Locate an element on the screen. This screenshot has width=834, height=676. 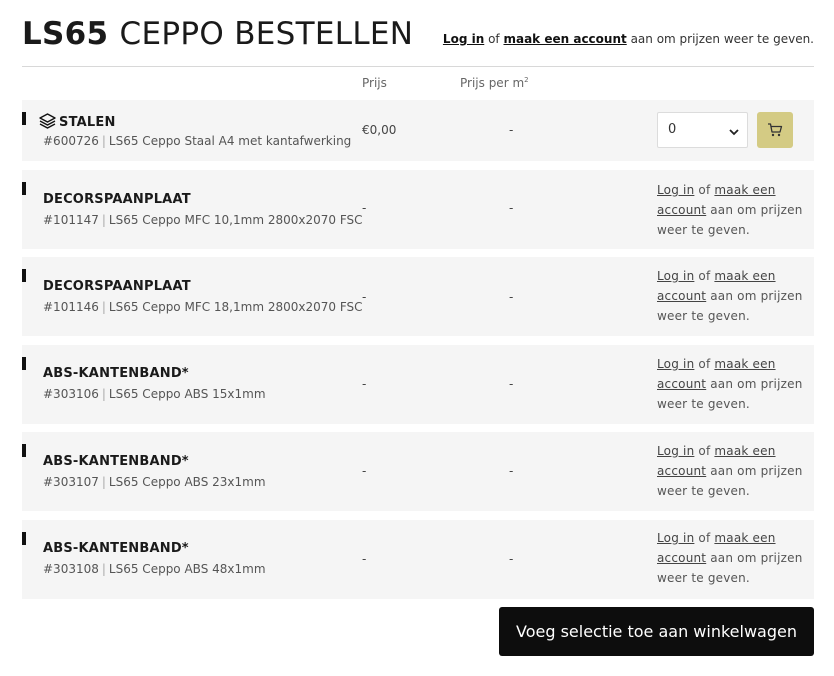
product-name: STALEN is located at coordinates (77, 123).